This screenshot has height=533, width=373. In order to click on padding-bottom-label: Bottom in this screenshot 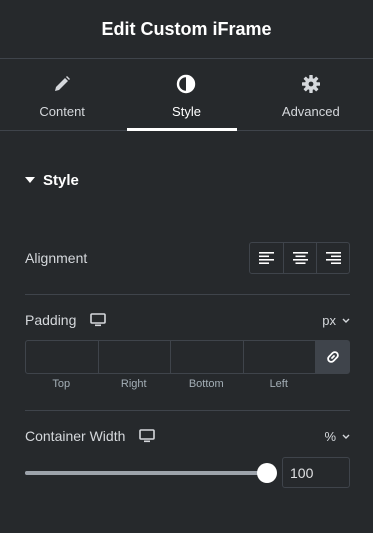, I will do `click(206, 384)`.